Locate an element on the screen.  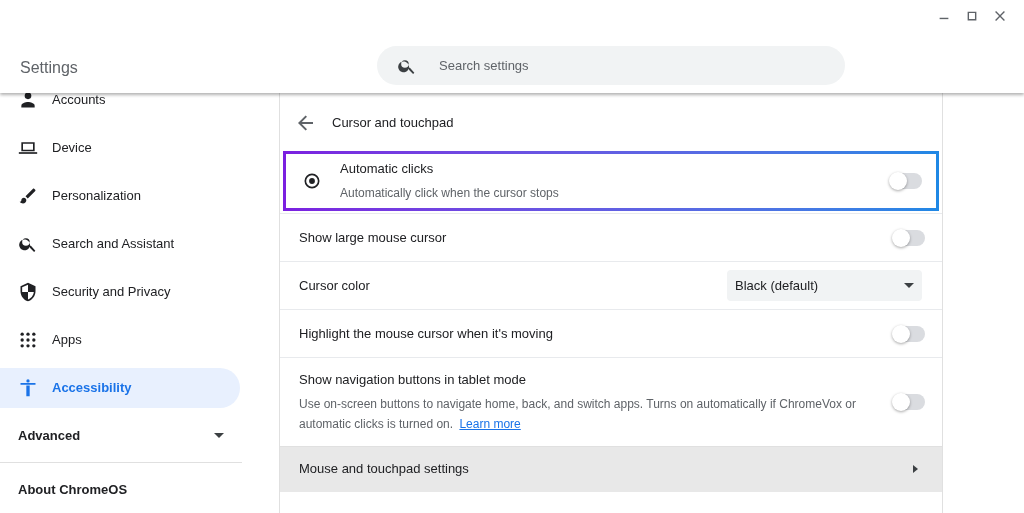
page-title: Cursor and touchpad is located at coordinates (393, 123).